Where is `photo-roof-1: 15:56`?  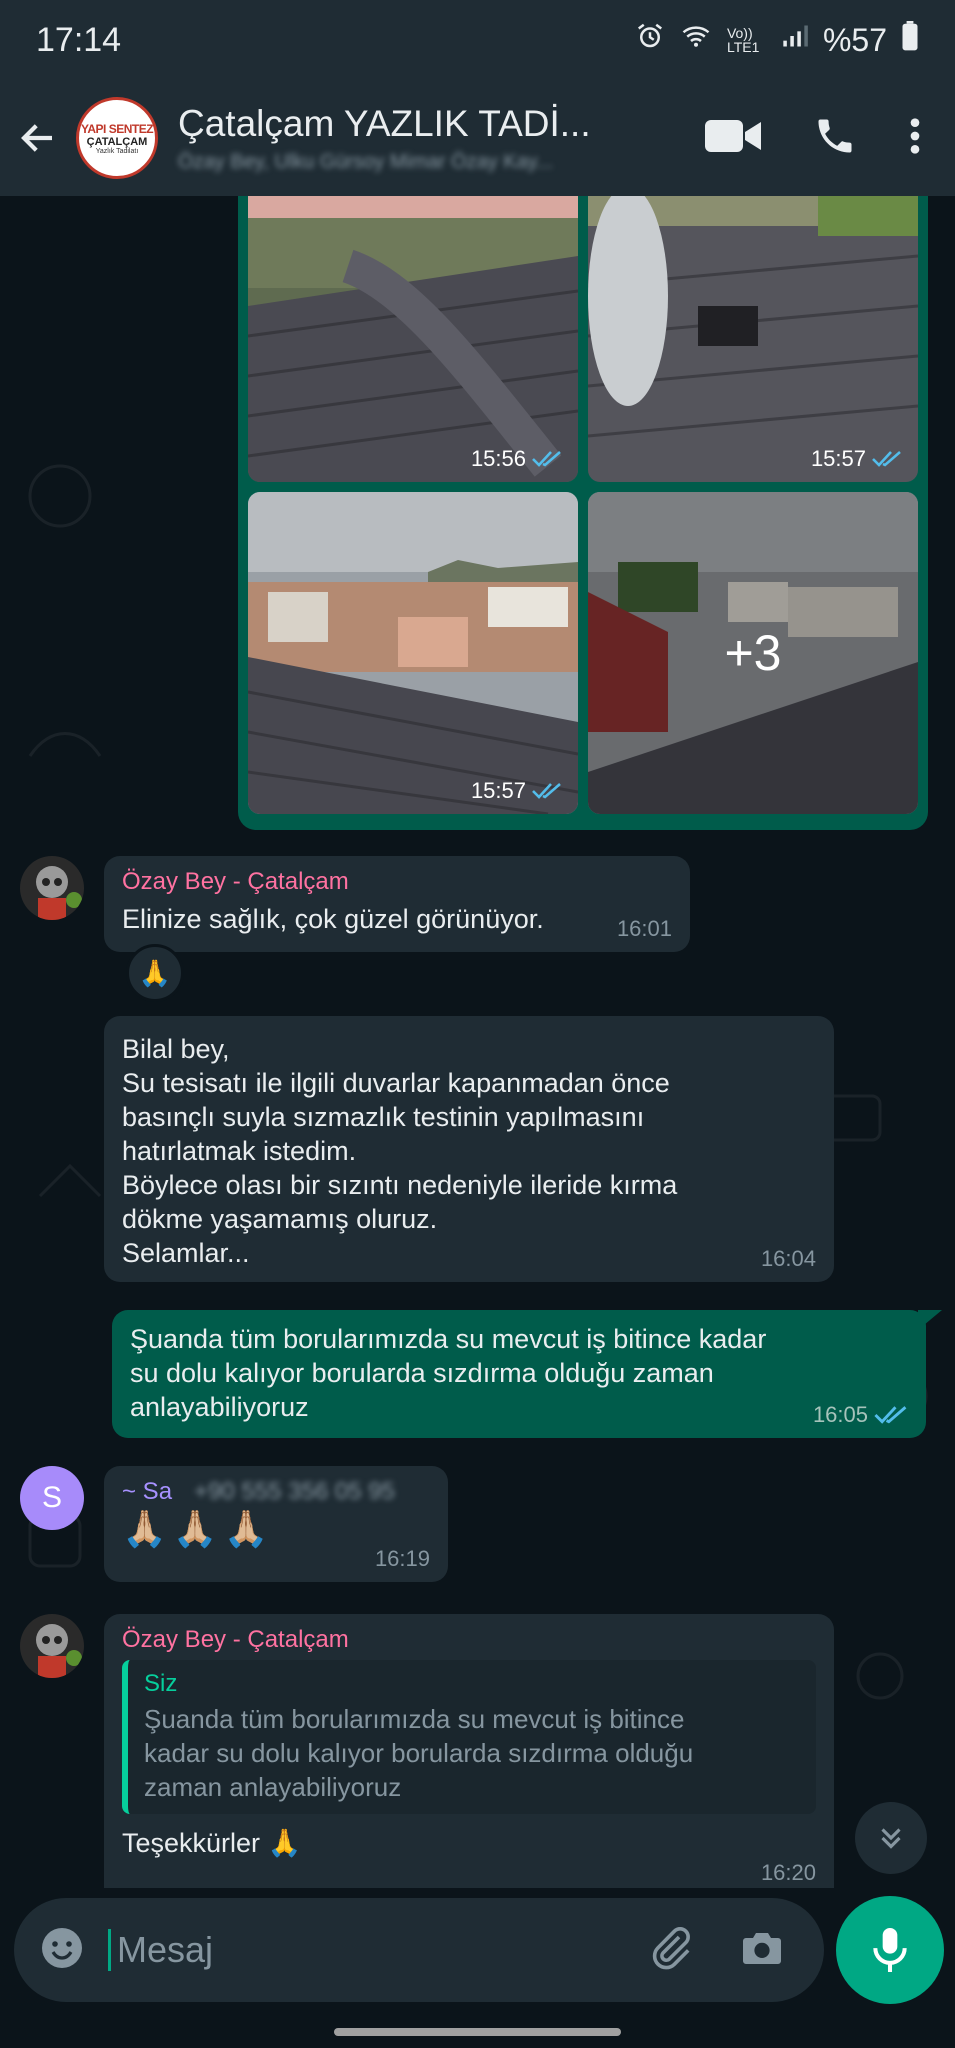
photo-roof-1: 15:56 is located at coordinates (413, 339).